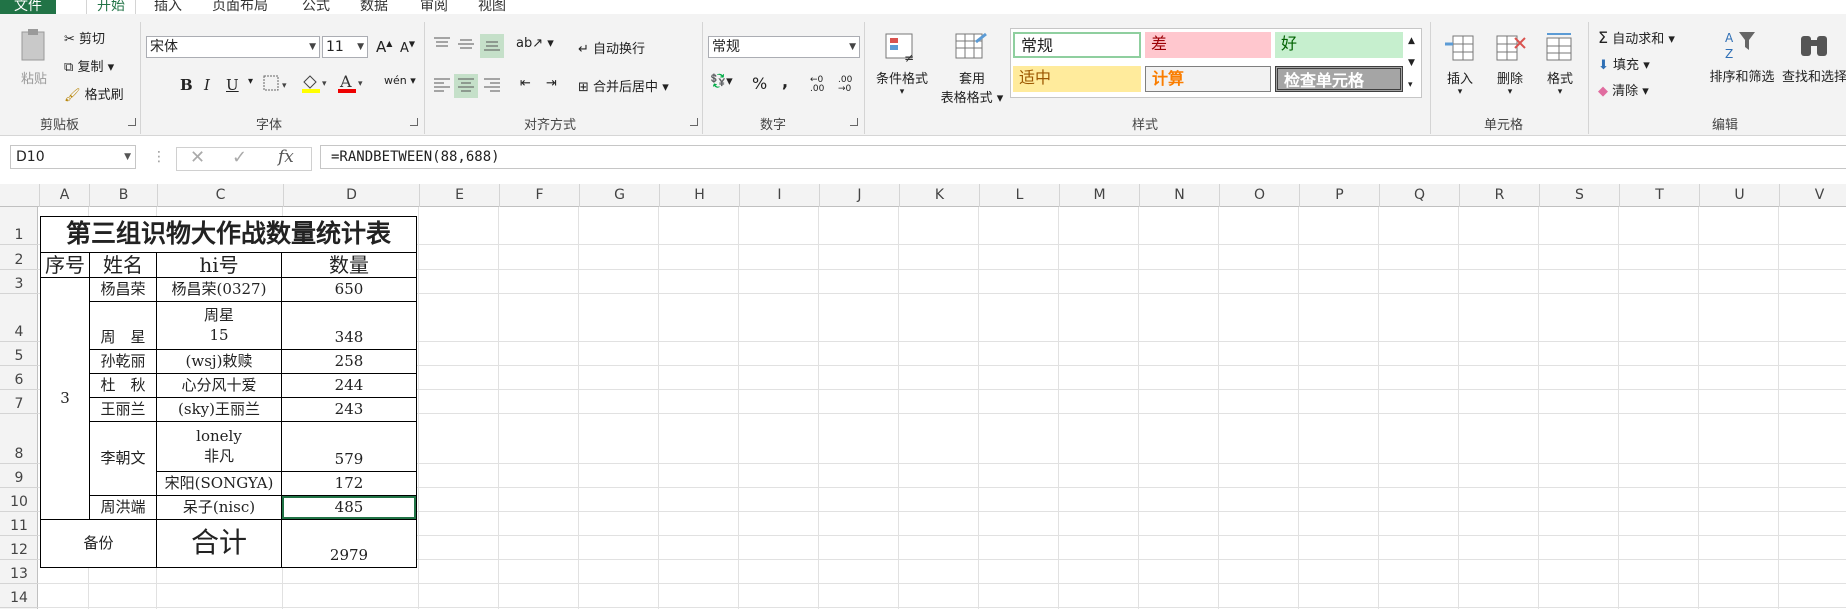 The width and height of the screenshot is (1846, 612). What do you see at coordinates (1460, 64) in the screenshot?
I see `insert-cells-button: 插入 ▾` at bounding box center [1460, 64].